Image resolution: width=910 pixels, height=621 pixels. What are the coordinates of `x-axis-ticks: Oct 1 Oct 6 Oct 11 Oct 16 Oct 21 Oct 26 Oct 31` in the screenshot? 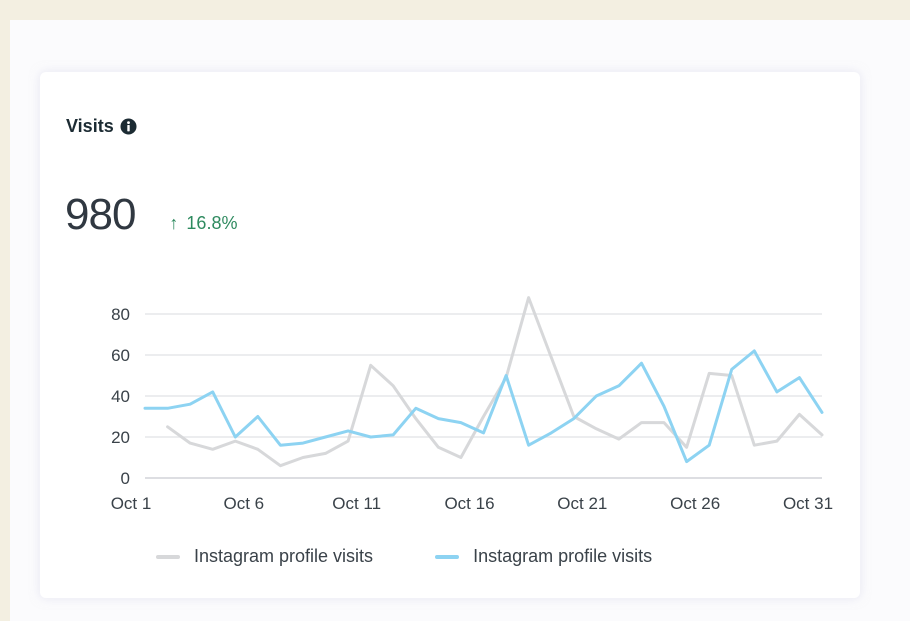 It's located at (472, 503).